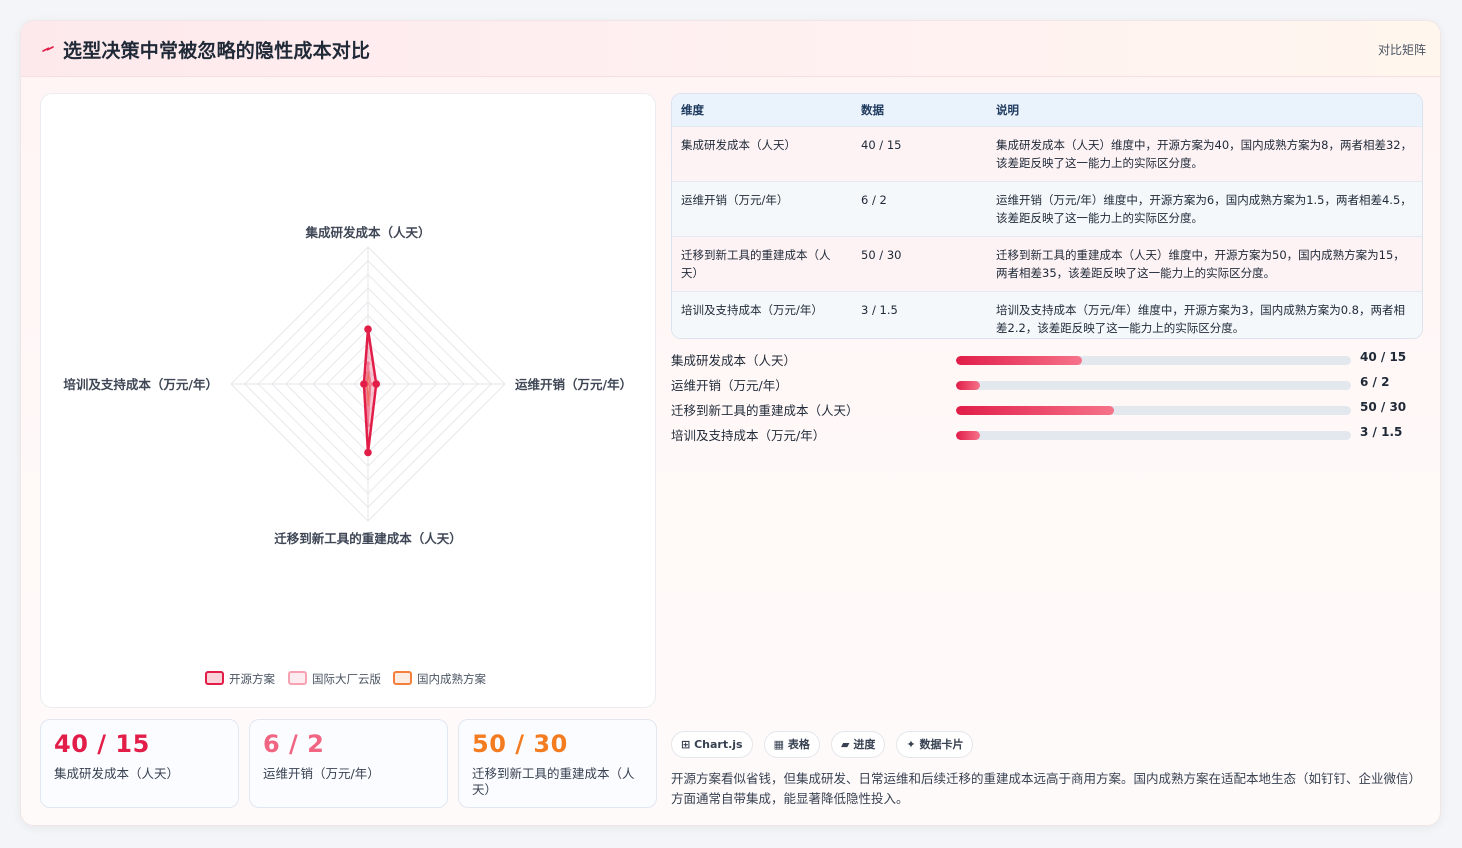  Describe the element at coordinates (1007, 109) in the screenshot. I see `header-description: 说明` at that location.